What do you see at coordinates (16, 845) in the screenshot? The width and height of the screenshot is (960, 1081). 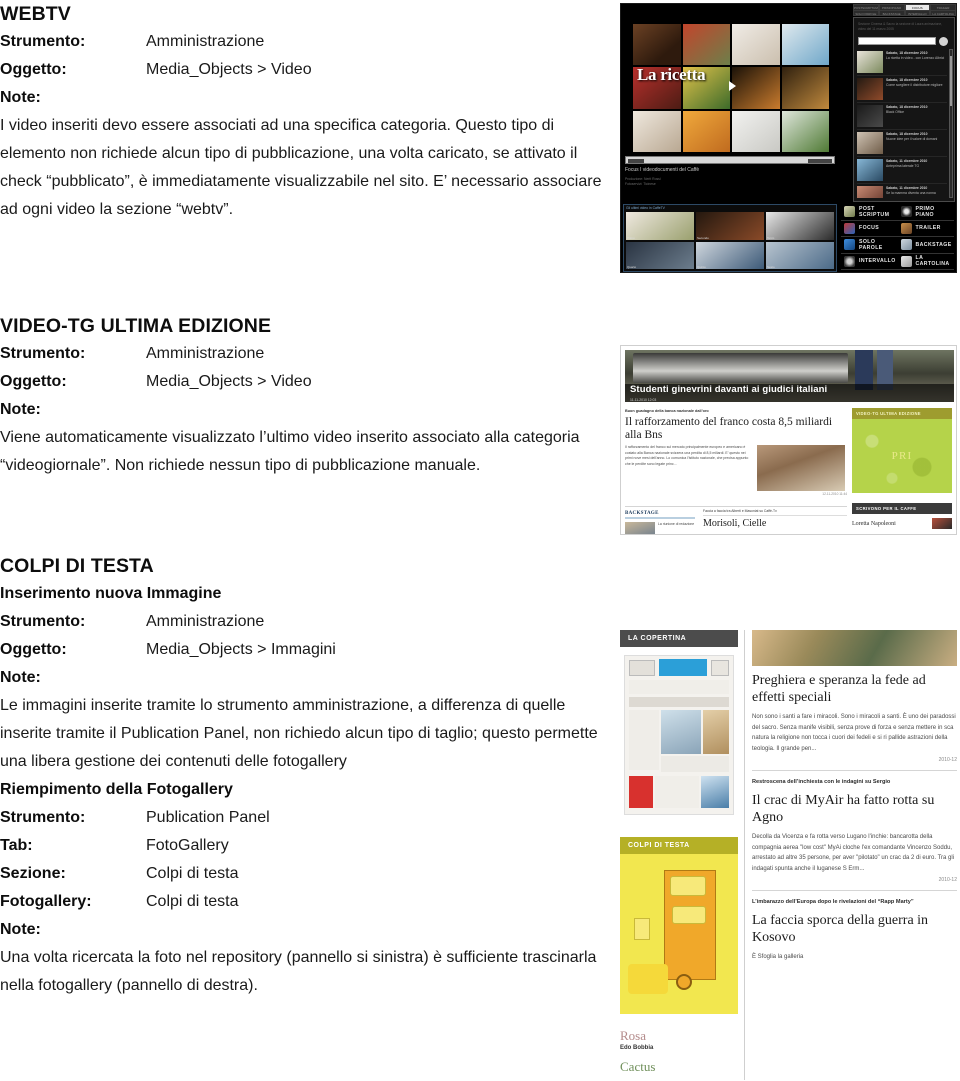 I see `field-label-tab: Tab:` at bounding box center [16, 845].